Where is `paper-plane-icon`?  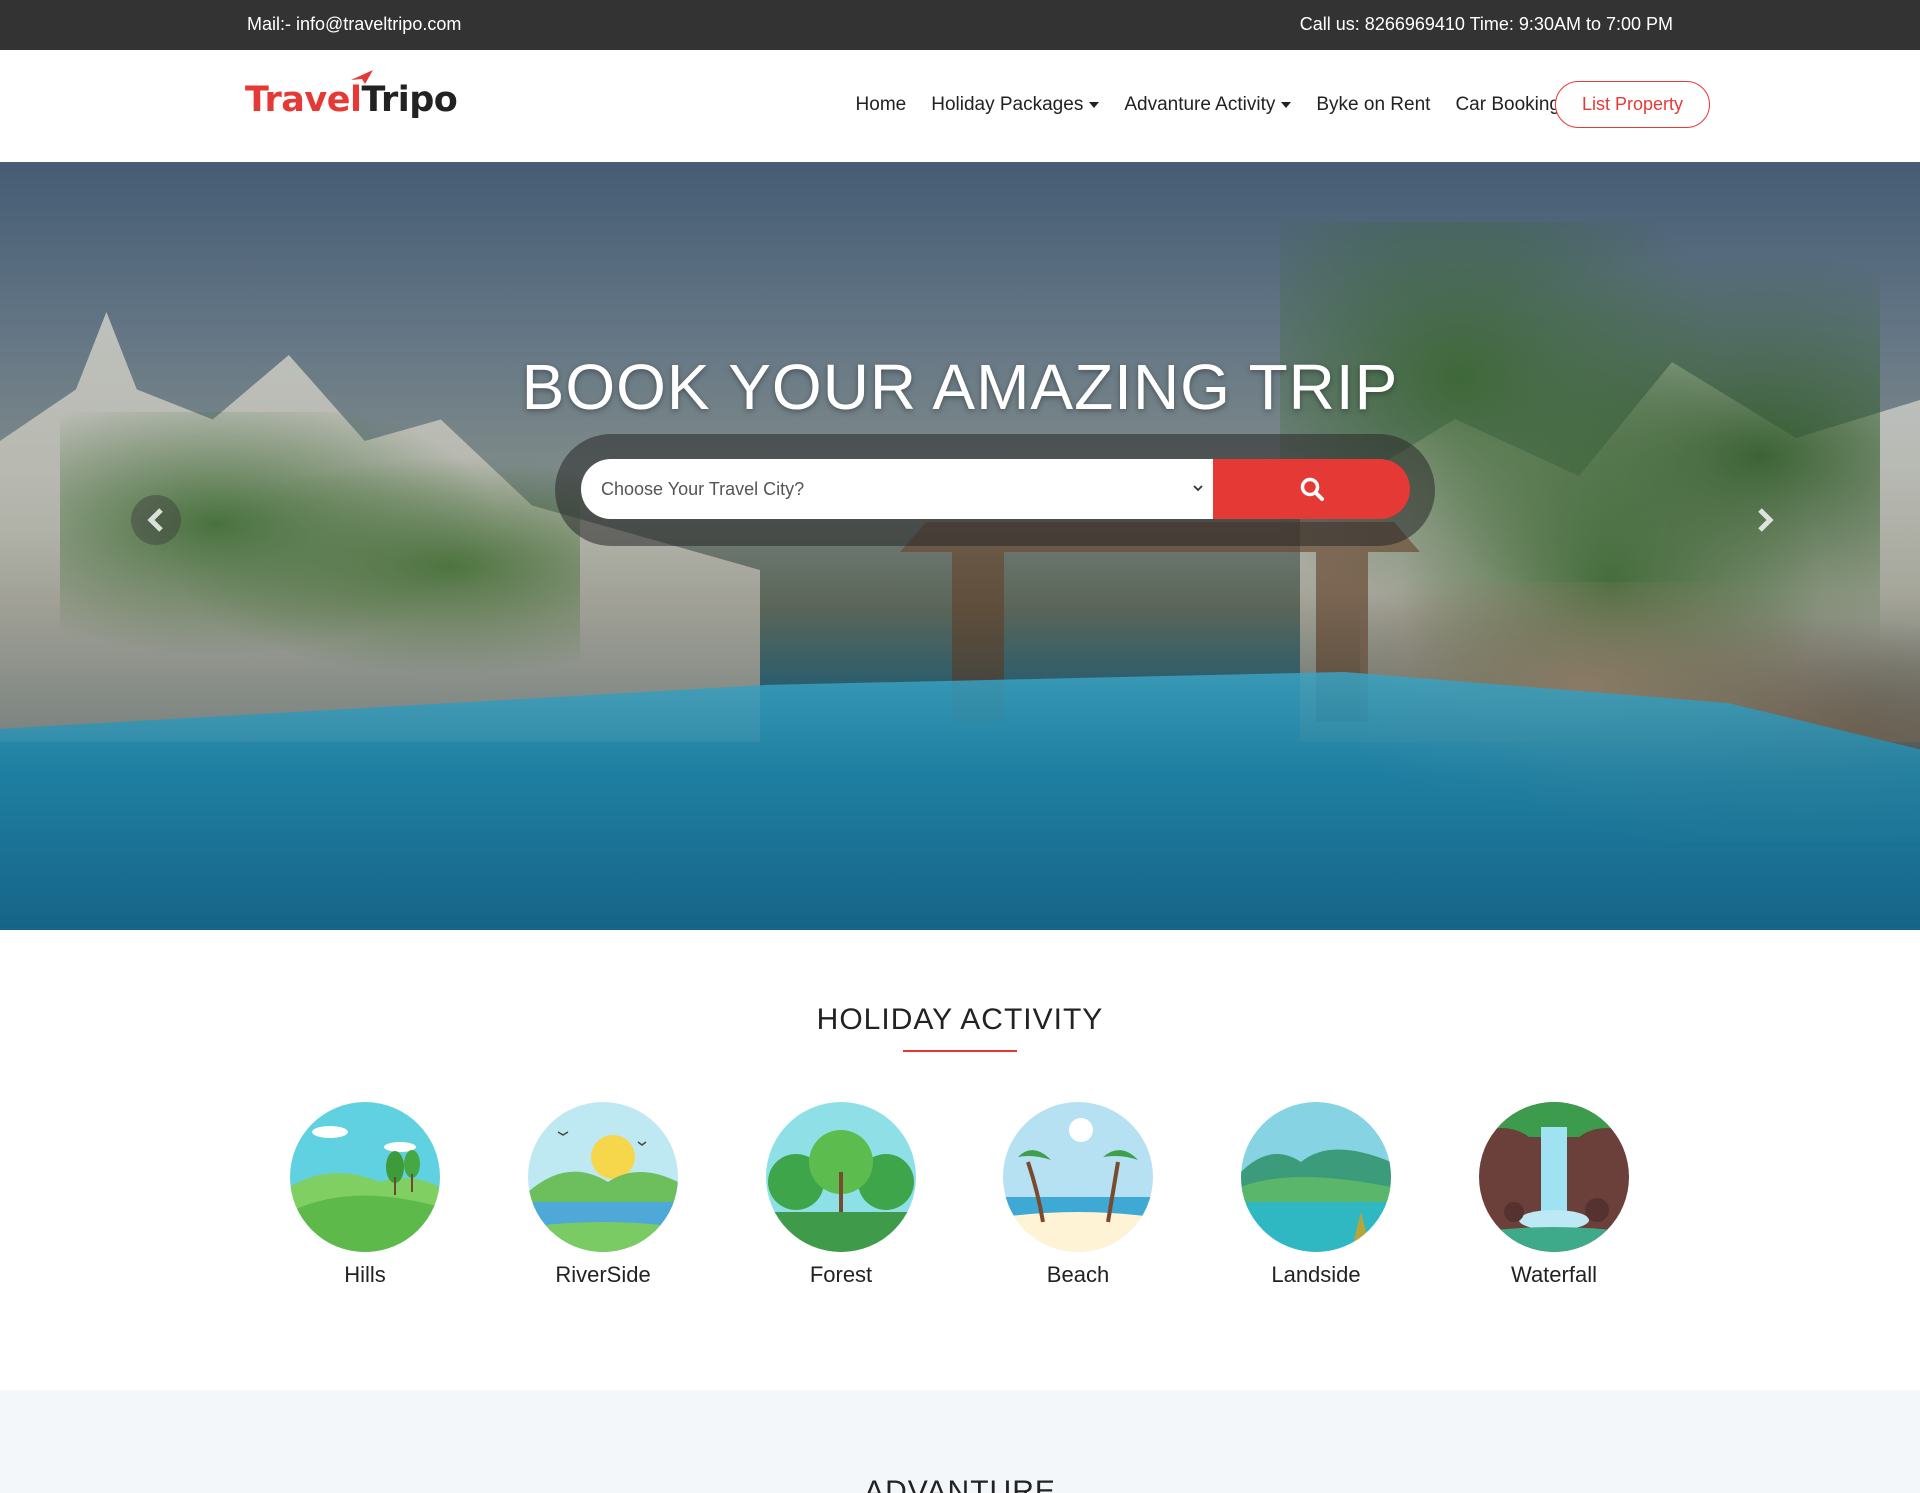
paper-plane-icon is located at coordinates (362, 77).